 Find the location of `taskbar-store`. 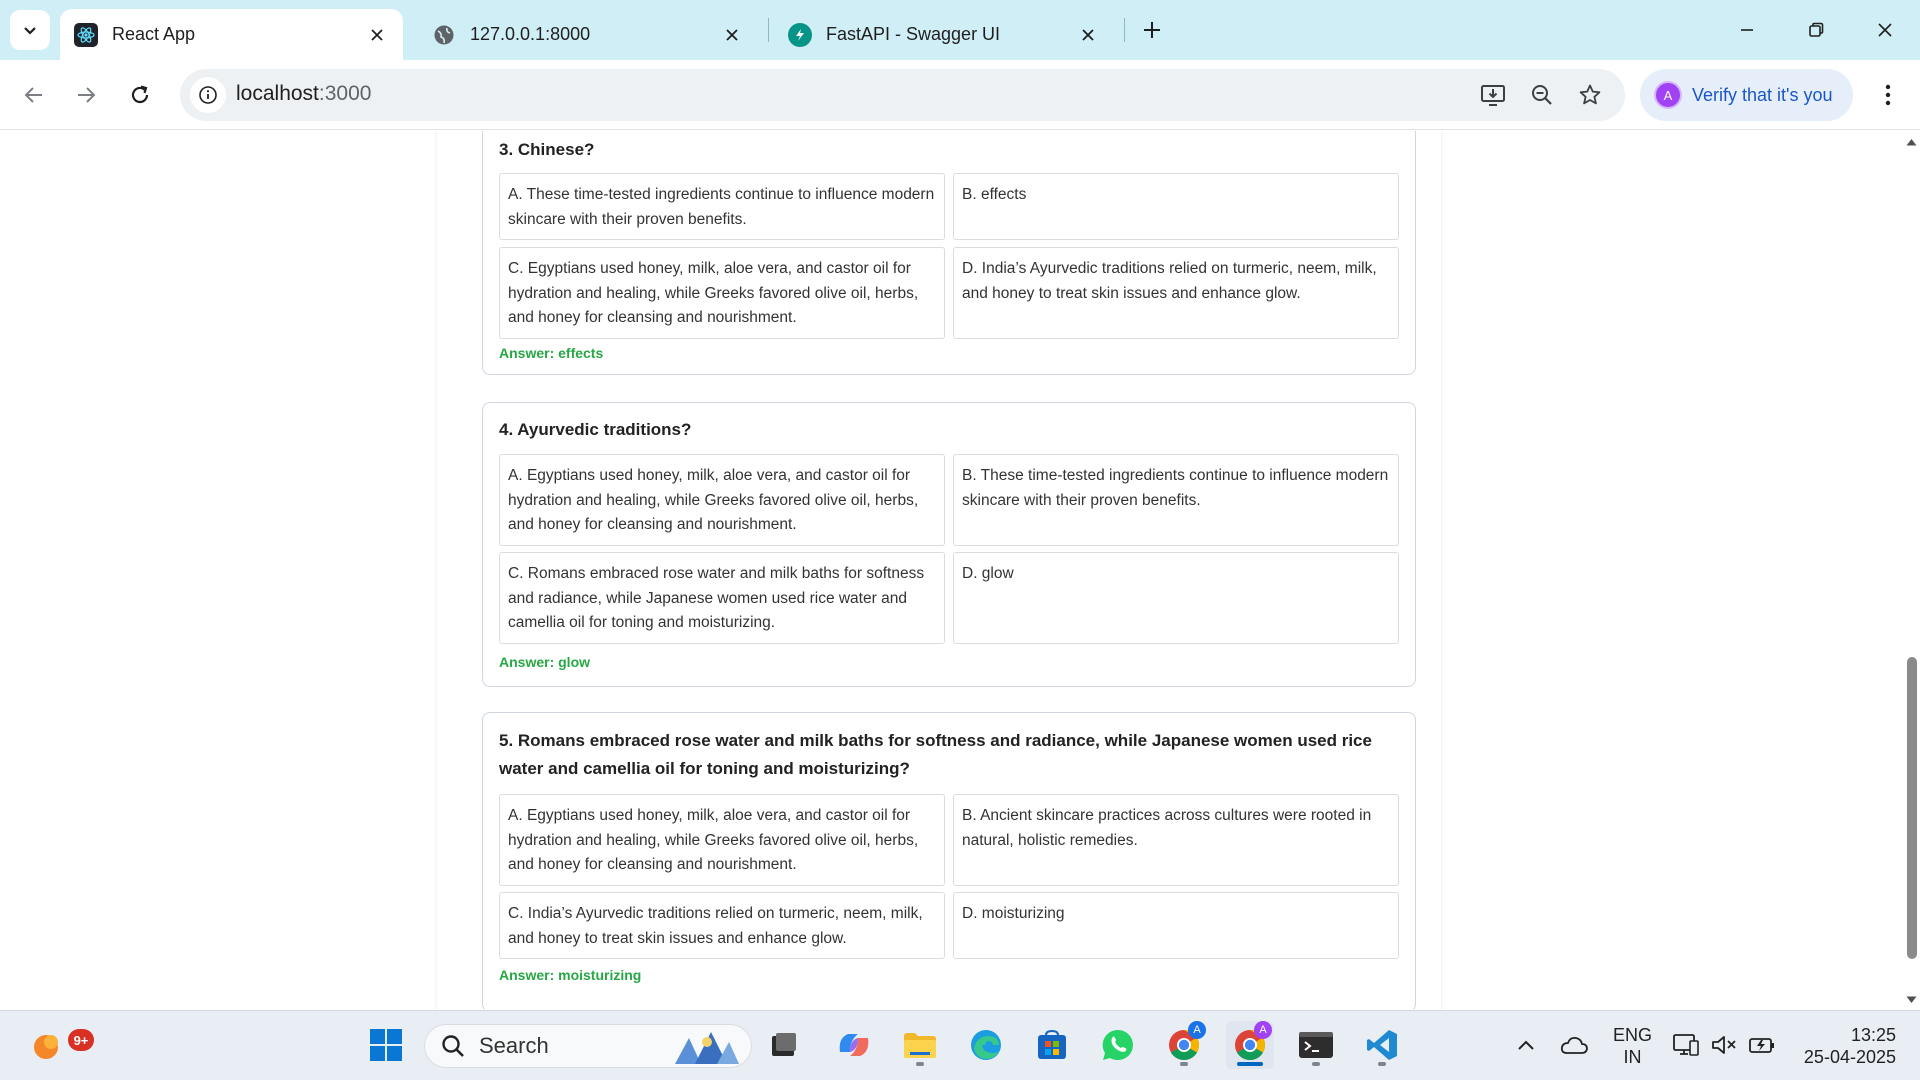

taskbar-store is located at coordinates (1052, 1045).